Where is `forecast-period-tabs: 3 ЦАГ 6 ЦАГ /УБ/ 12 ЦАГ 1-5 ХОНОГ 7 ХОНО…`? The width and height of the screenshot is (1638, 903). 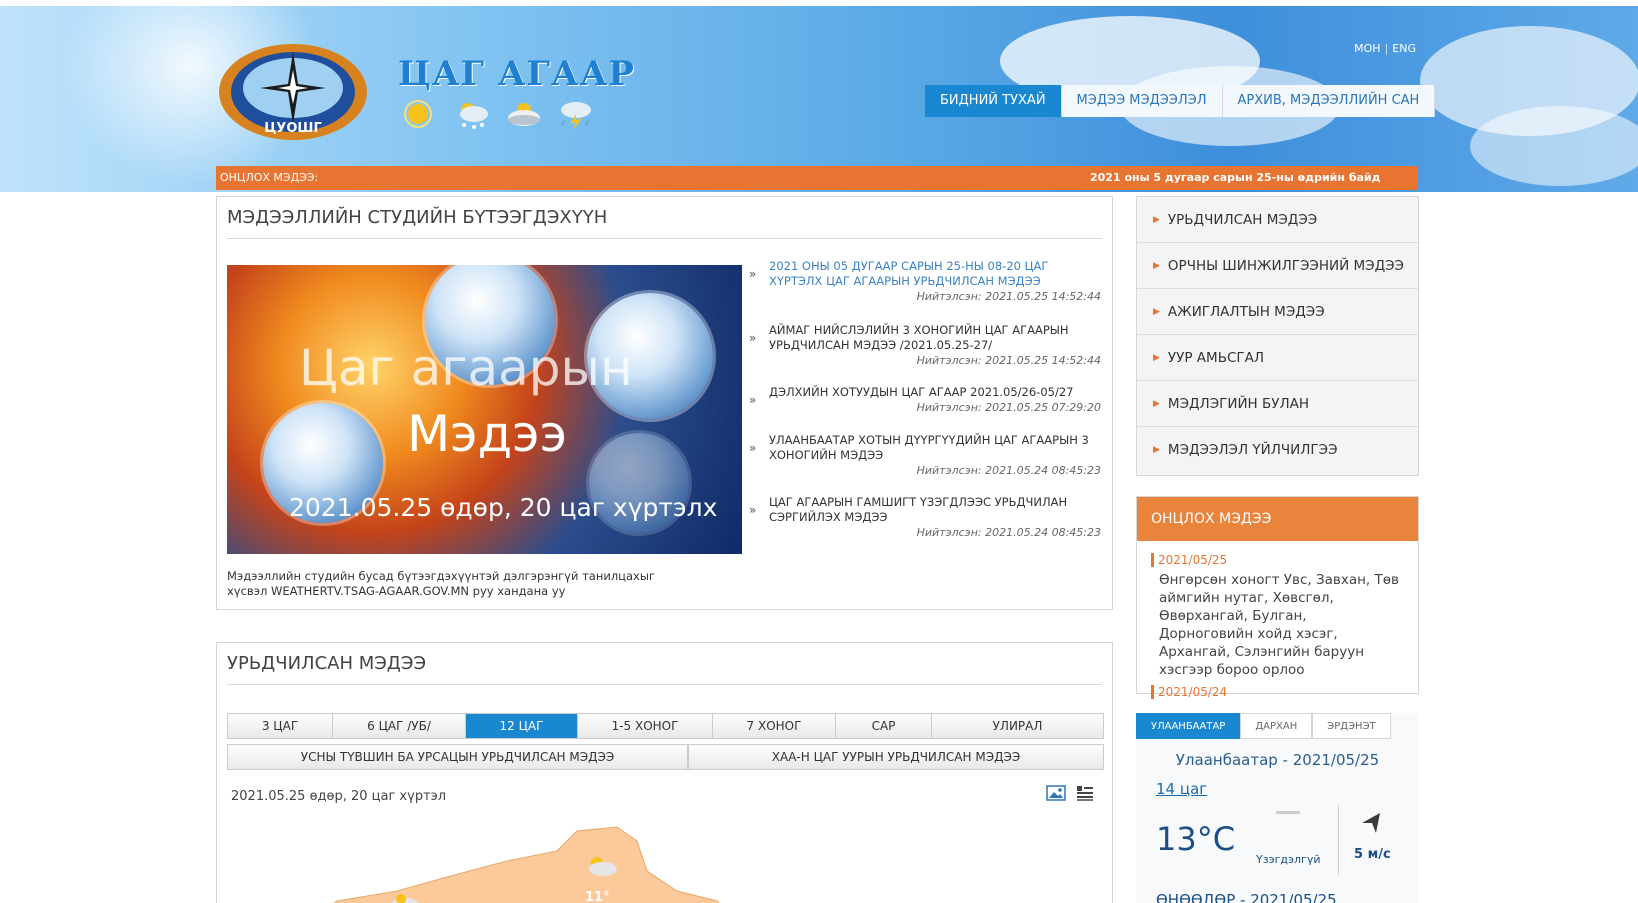
forecast-period-tabs: 3 ЦАГ 6 ЦАГ /УБ/ 12 ЦАГ 1-5 ХОНОГ 7 ХОНО… is located at coordinates (665, 726).